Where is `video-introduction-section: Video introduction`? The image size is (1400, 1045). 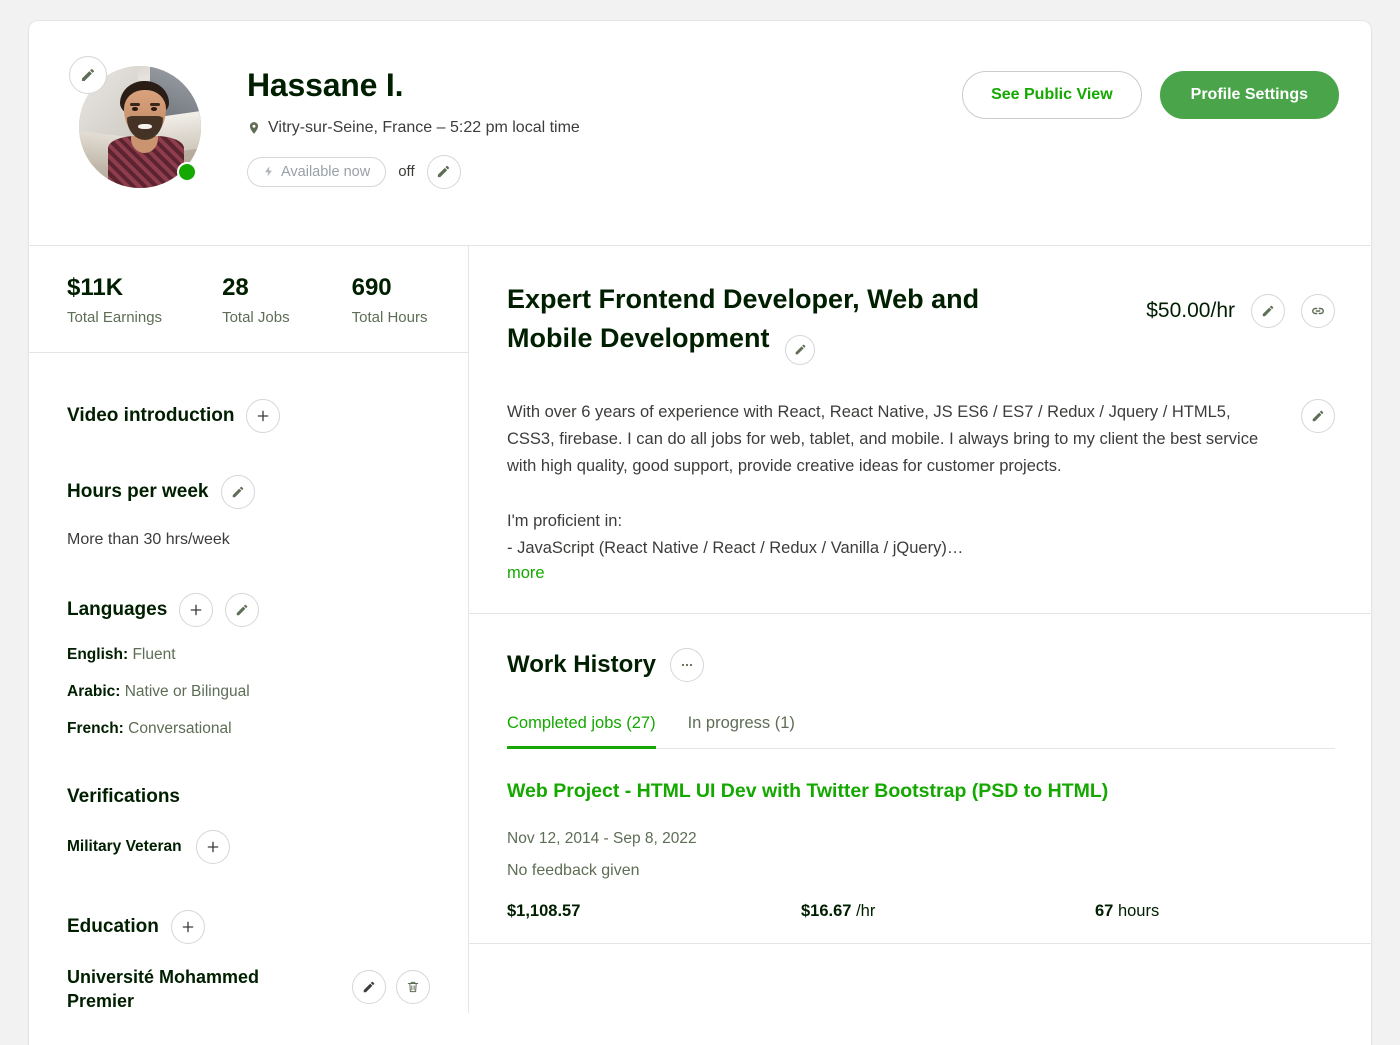 video-introduction-section: Video introduction is located at coordinates (248, 393).